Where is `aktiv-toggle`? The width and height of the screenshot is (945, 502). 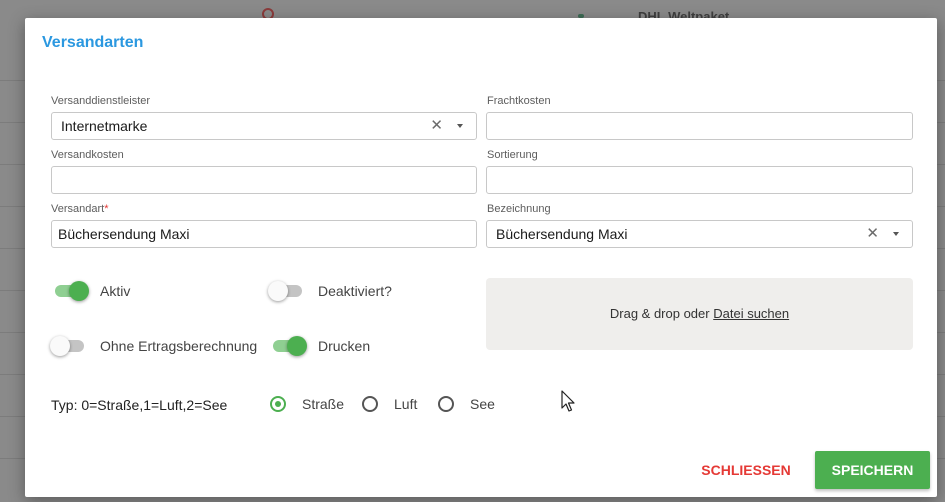 aktiv-toggle is located at coordinates (71, 291).